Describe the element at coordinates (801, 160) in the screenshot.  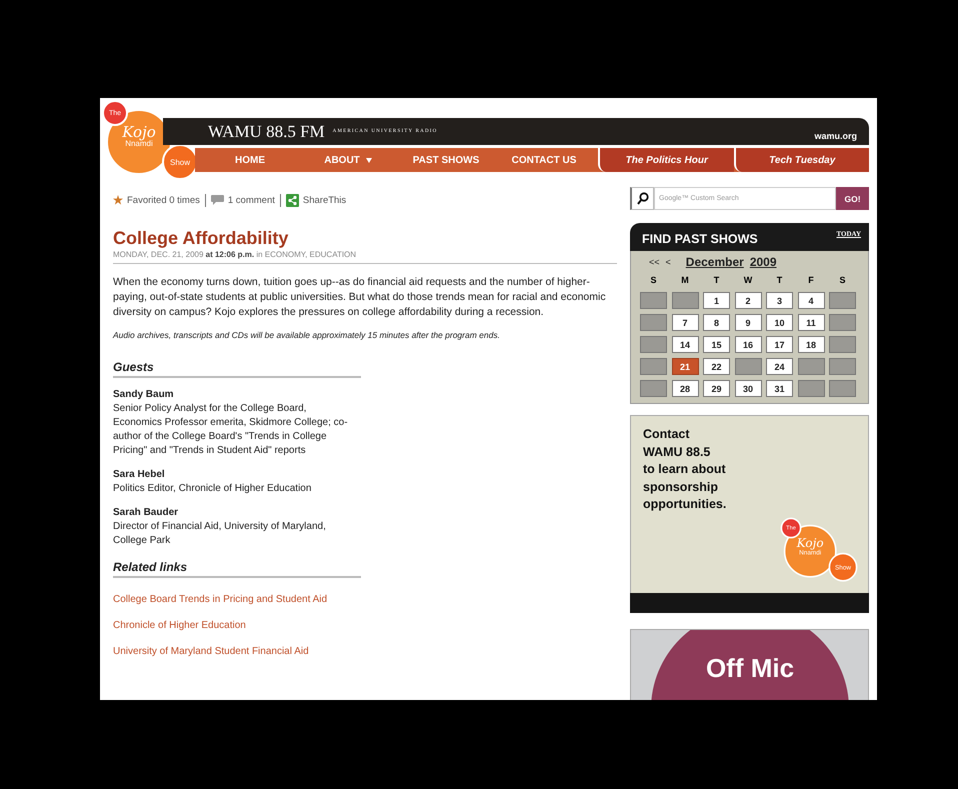
I see `show-tab: Tech Tuesday` at that location.